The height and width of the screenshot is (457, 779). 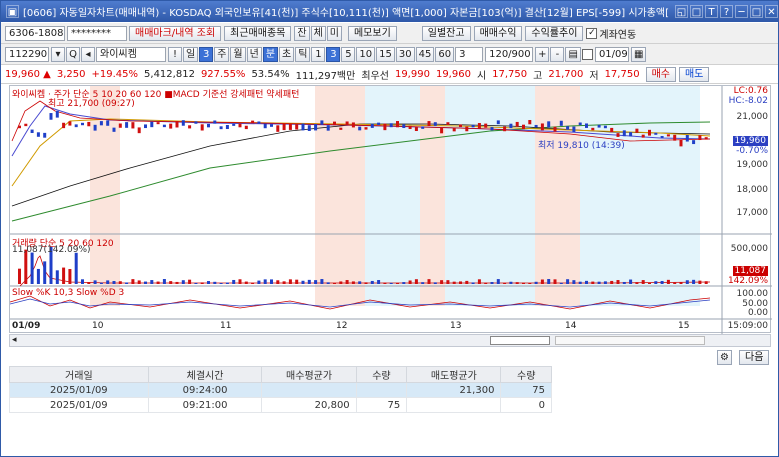 What do you see at coordinates (318, 54) in the screenshot?
I see `interval-1: 1` at bounding box center [318, 54].